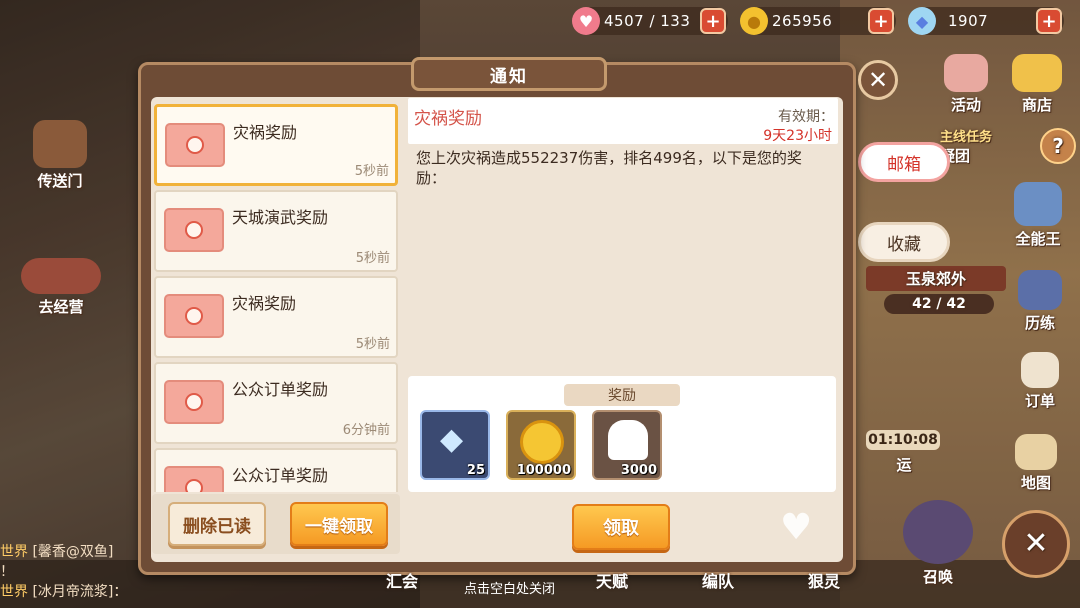 The image size is (1080, 608). What do you see at coordinates (1040, 381) in the screenshot?
I see `orders-button: 订单` at bounding box center [1040, 381].